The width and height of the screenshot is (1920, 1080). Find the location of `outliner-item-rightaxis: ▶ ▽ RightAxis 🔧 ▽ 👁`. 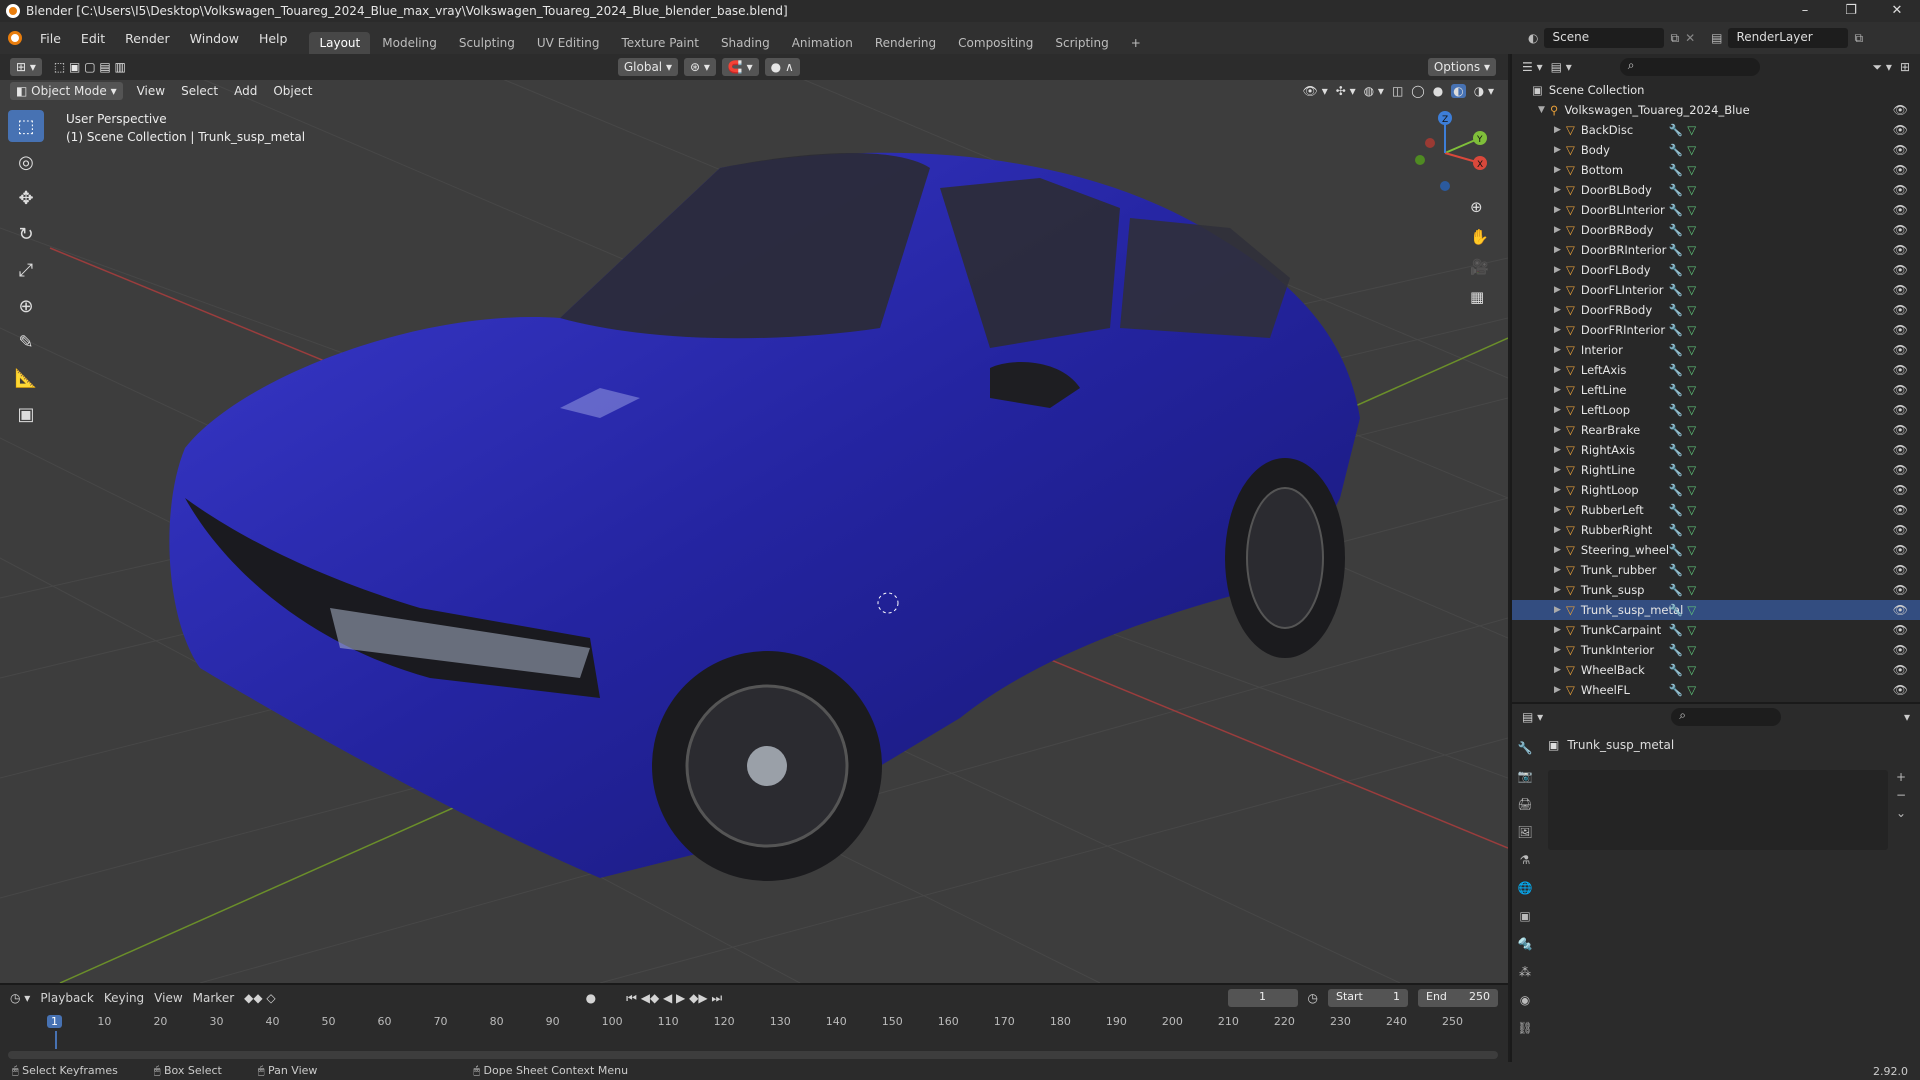

outliner-item-rightaxis: ▶ ▽ RightAxis 🔧 ▽ 👁 is located at coordinates (1716, 450).